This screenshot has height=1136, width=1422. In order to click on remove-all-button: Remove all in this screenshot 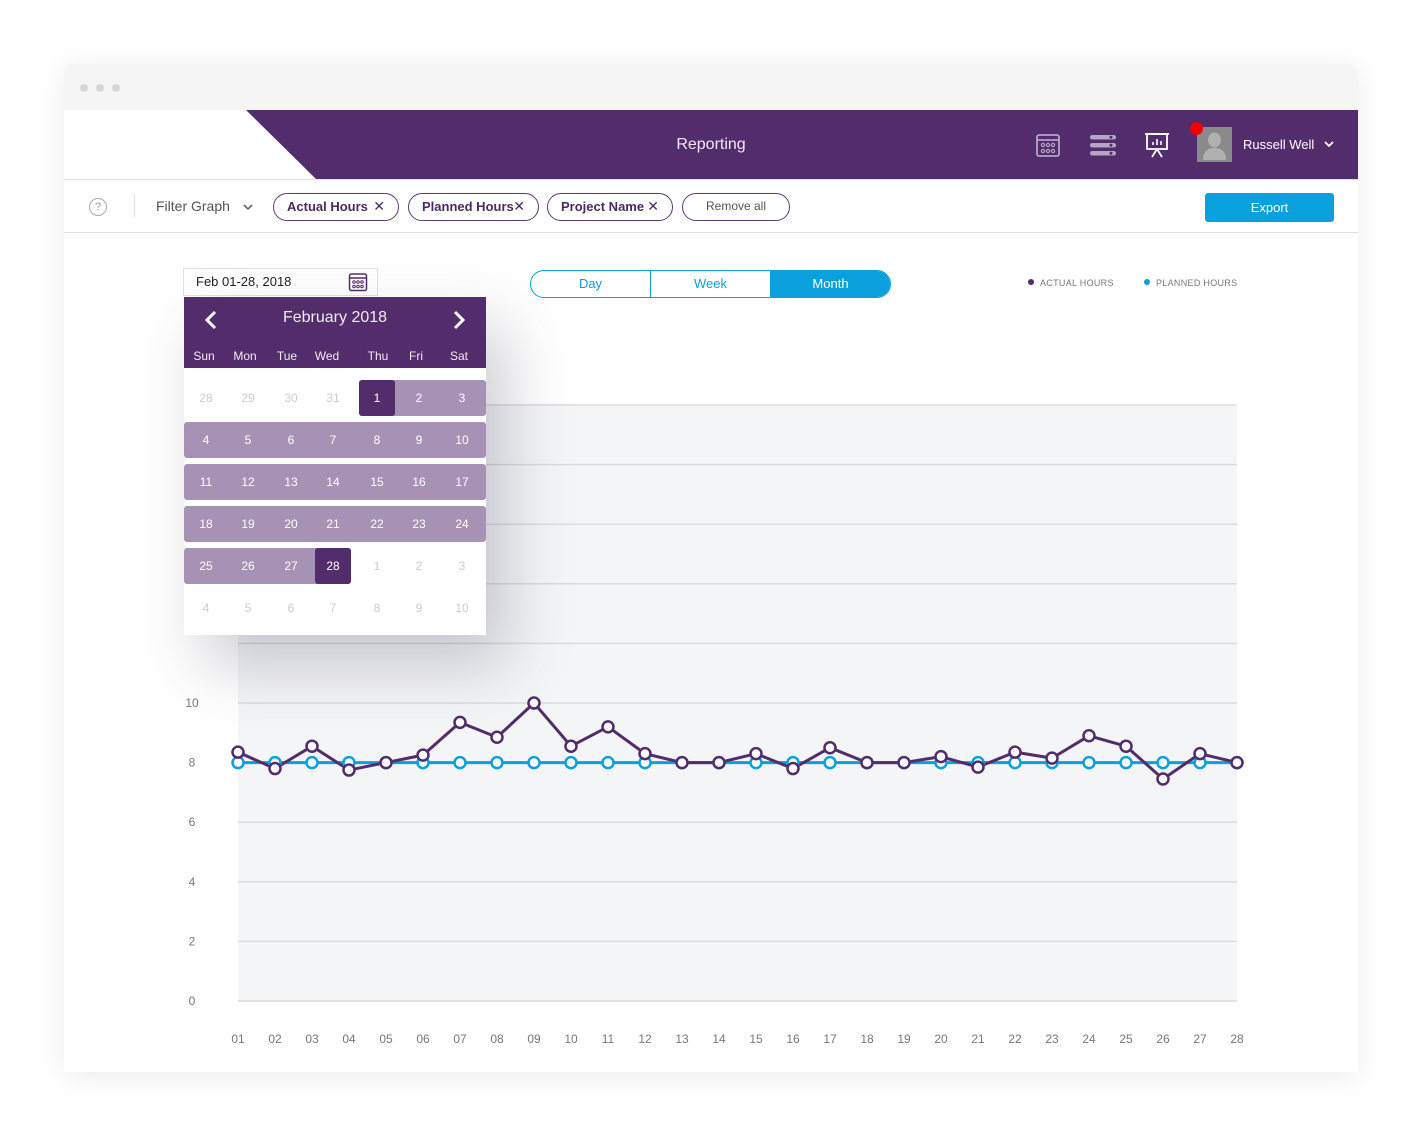, I will do `click(736, 207)`.